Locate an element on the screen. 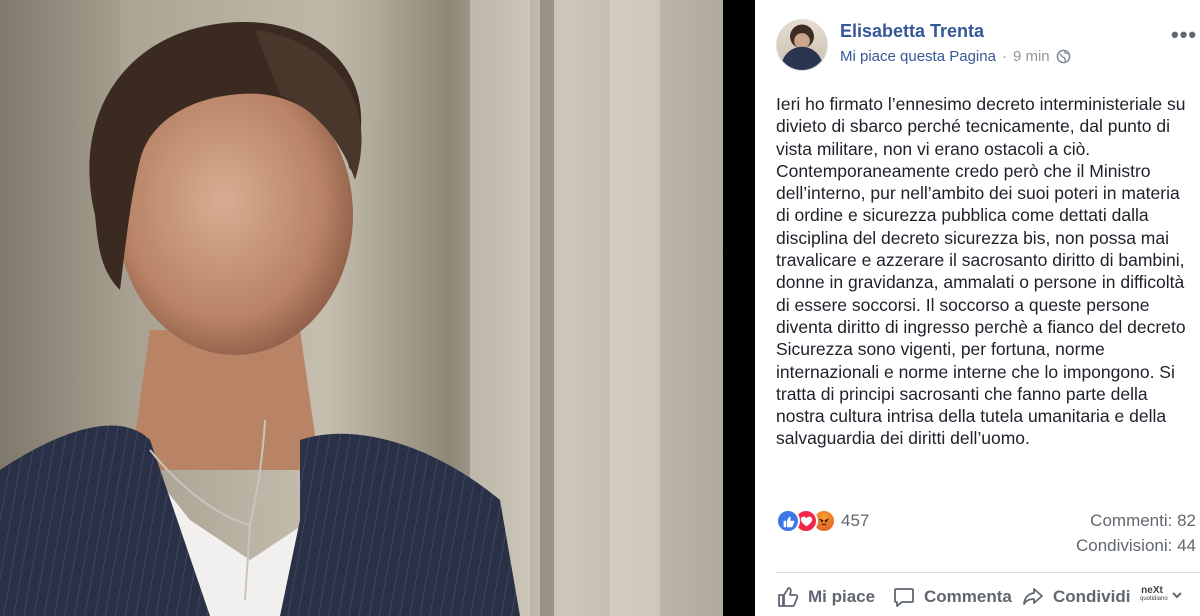  comment-button-label: Commenta is located at coordinates (968, 596).